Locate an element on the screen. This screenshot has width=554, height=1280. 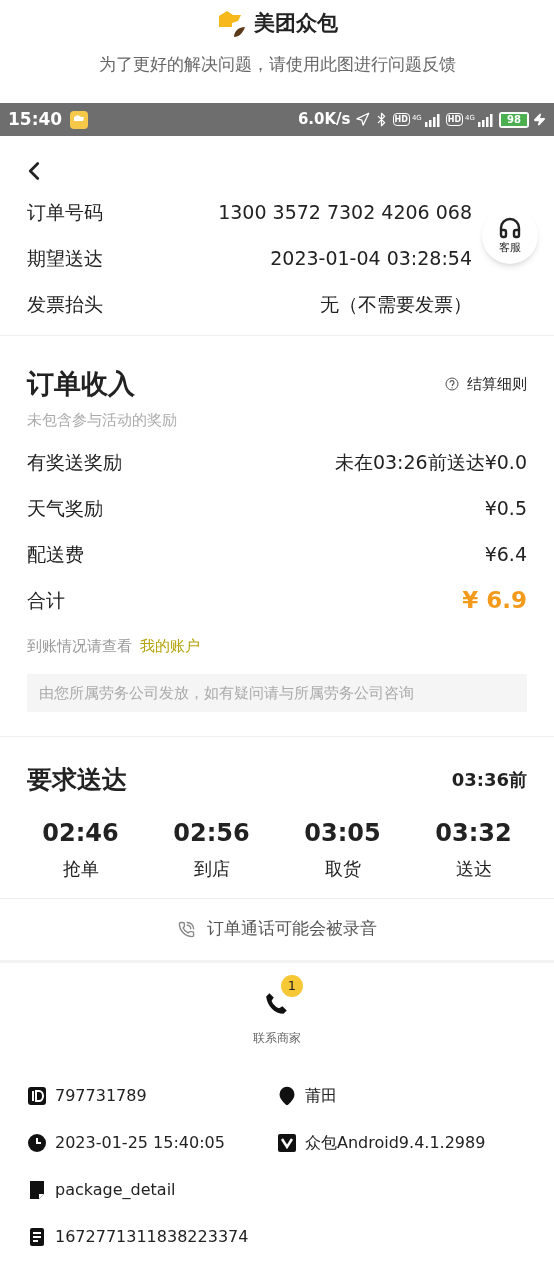
step-time: 02:46 is located at coordinates (80, 833).